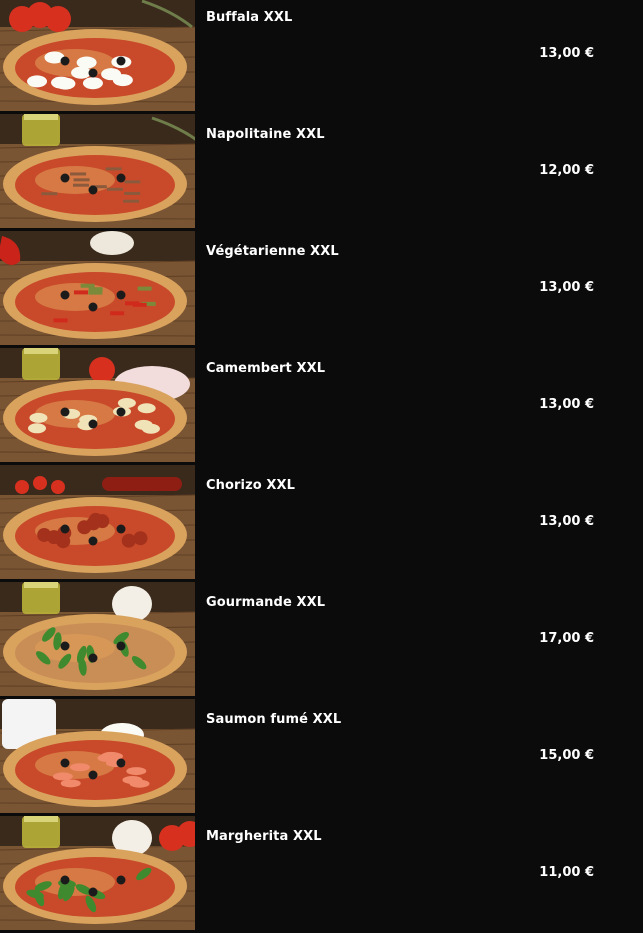  What do you see at coordinates (321, 289) in the screenshot?
I see `menu-item-vegetarienne: Végétarienne XXL 13,00 €` at bounding box center [321, 289].